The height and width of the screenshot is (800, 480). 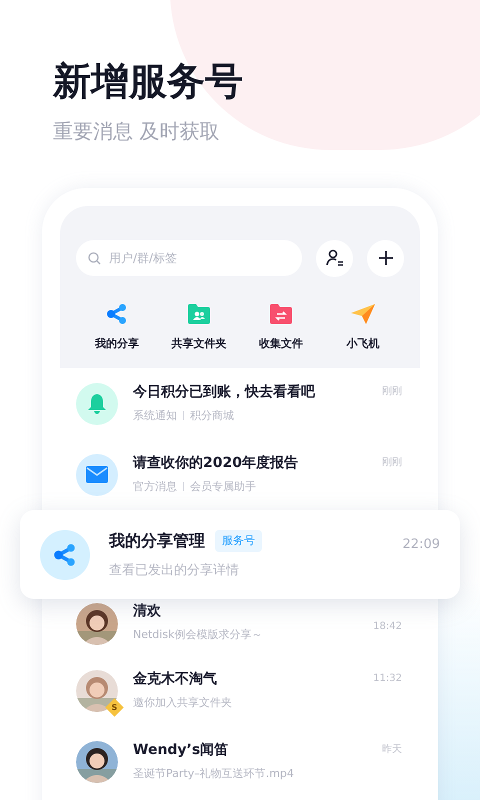 What do you see at coordinates (157, 541) in the screenshot?
I see `message-title: 我的分享管理` at bounding box center [157, 541].